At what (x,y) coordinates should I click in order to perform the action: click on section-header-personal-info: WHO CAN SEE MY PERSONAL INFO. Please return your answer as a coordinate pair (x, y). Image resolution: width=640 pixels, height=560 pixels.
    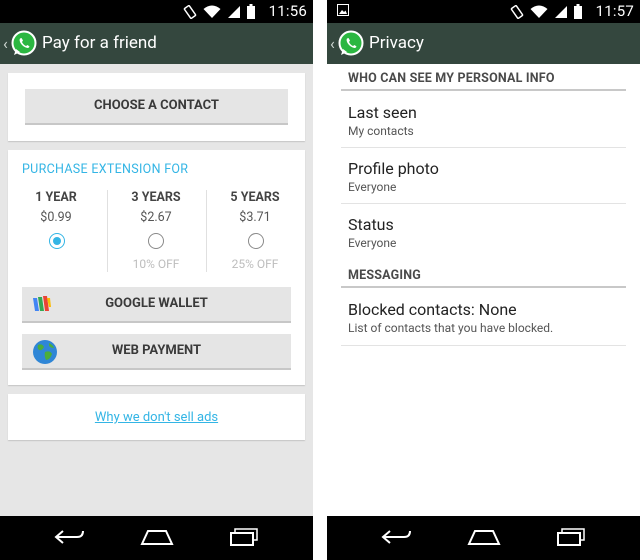
    Looking at the image, I should click on (451, 78).